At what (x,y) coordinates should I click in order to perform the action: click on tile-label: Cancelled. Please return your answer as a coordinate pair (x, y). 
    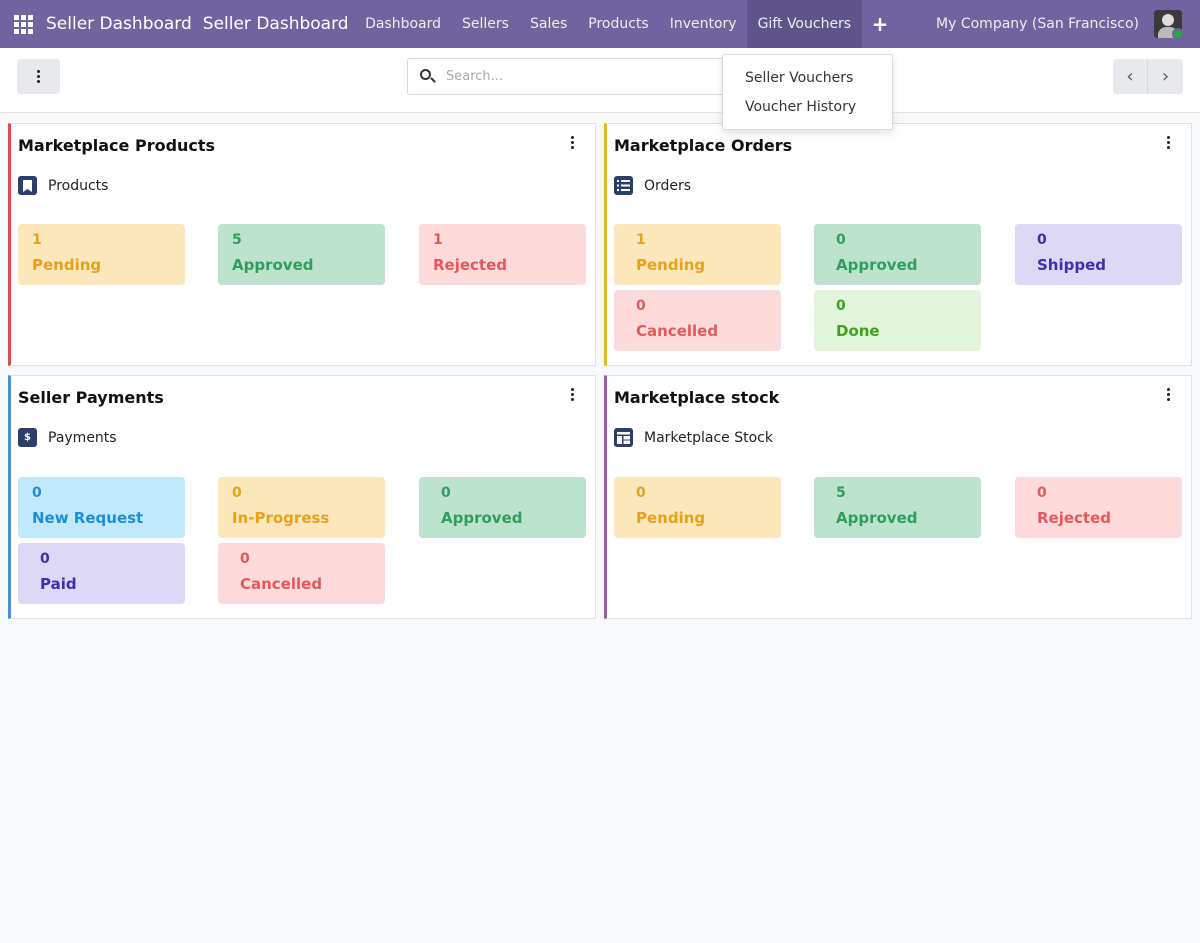
    Looking at the image, I should click on (281, 584).